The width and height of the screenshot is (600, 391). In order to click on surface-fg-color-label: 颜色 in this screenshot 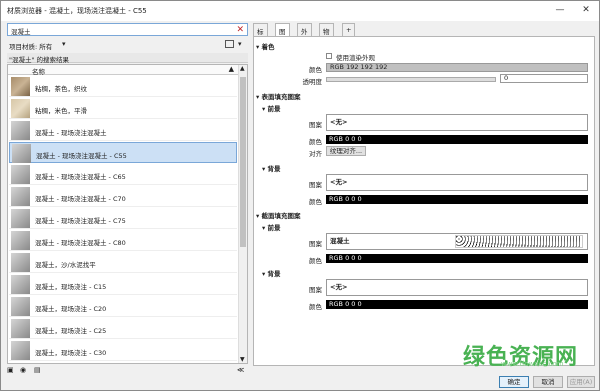, I will do `click(315, 142)`.